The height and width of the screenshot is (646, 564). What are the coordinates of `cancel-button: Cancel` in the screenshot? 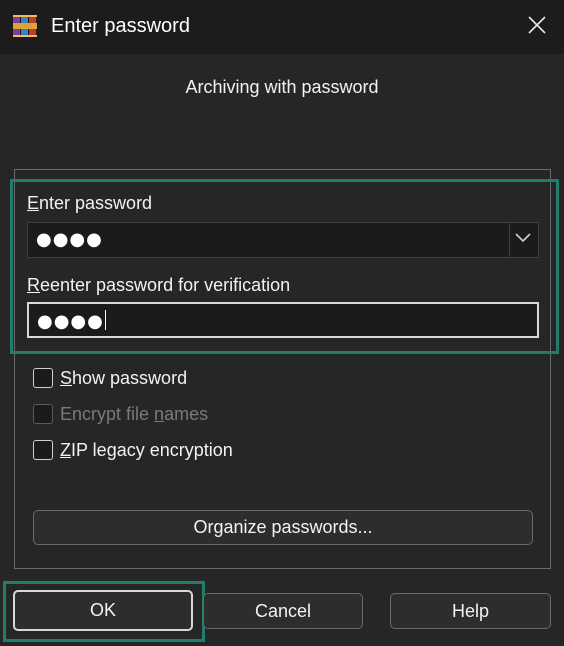 It's located at (283, 611).